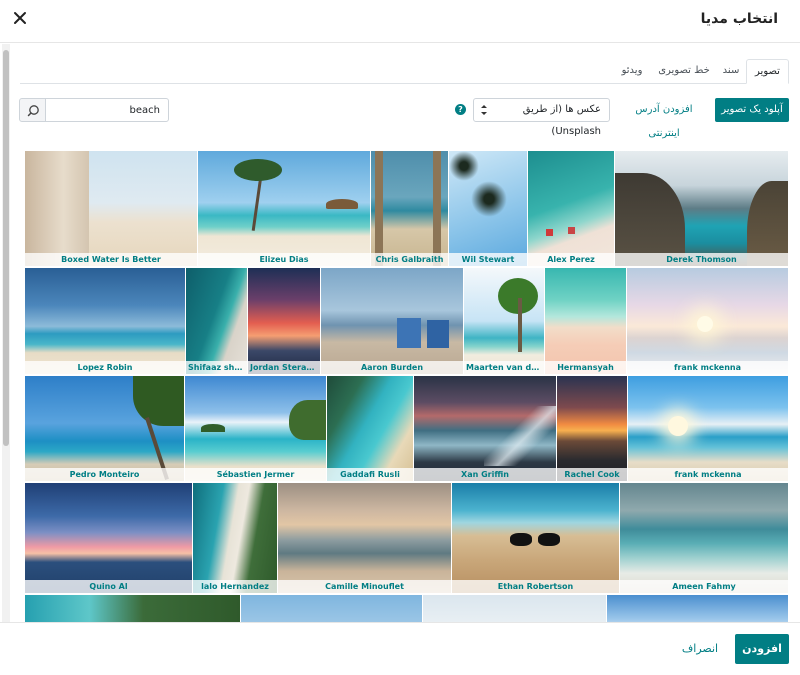 The width and height of the screenshot is (800, 675). What do you see at coordinates (392, 367) in the screenshot?
I see `image-caption: Aaron Burden` at bounding box center [392, 367].